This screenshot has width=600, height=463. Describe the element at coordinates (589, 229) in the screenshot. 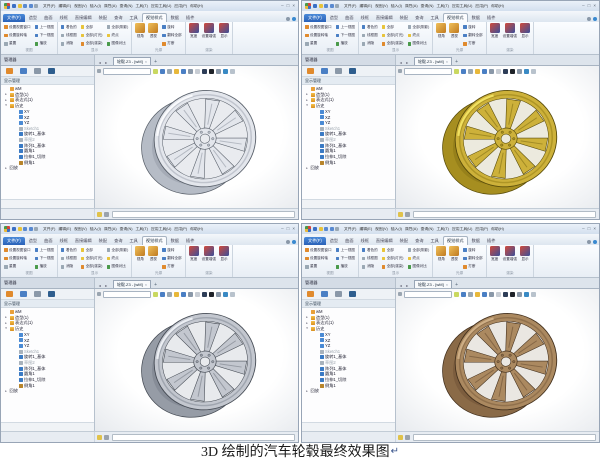

I see `maximize-button: □` at that location.